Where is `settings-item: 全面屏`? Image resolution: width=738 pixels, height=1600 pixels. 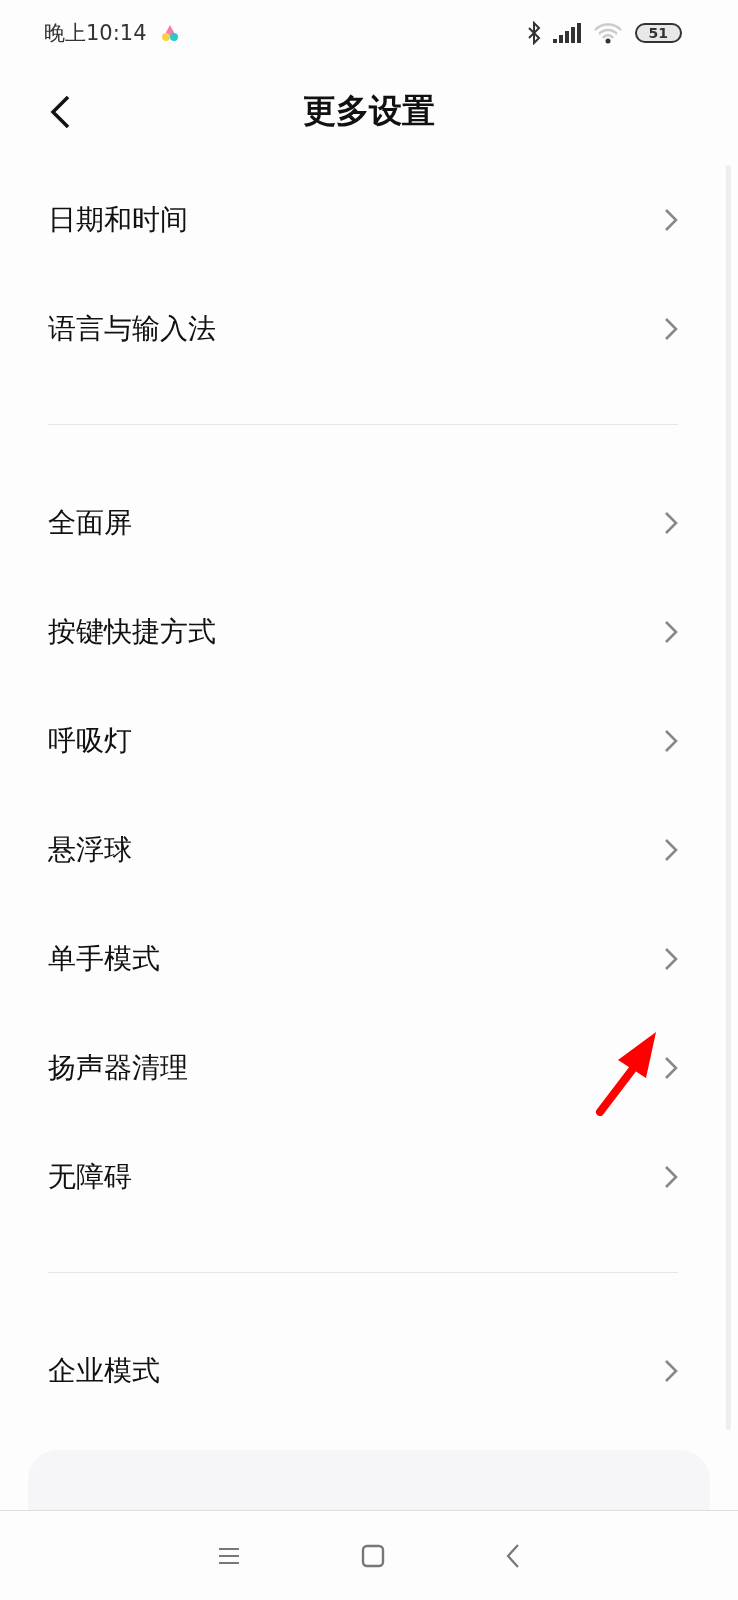 settings-item: 全面屏 is located at coordinates (369, 522).